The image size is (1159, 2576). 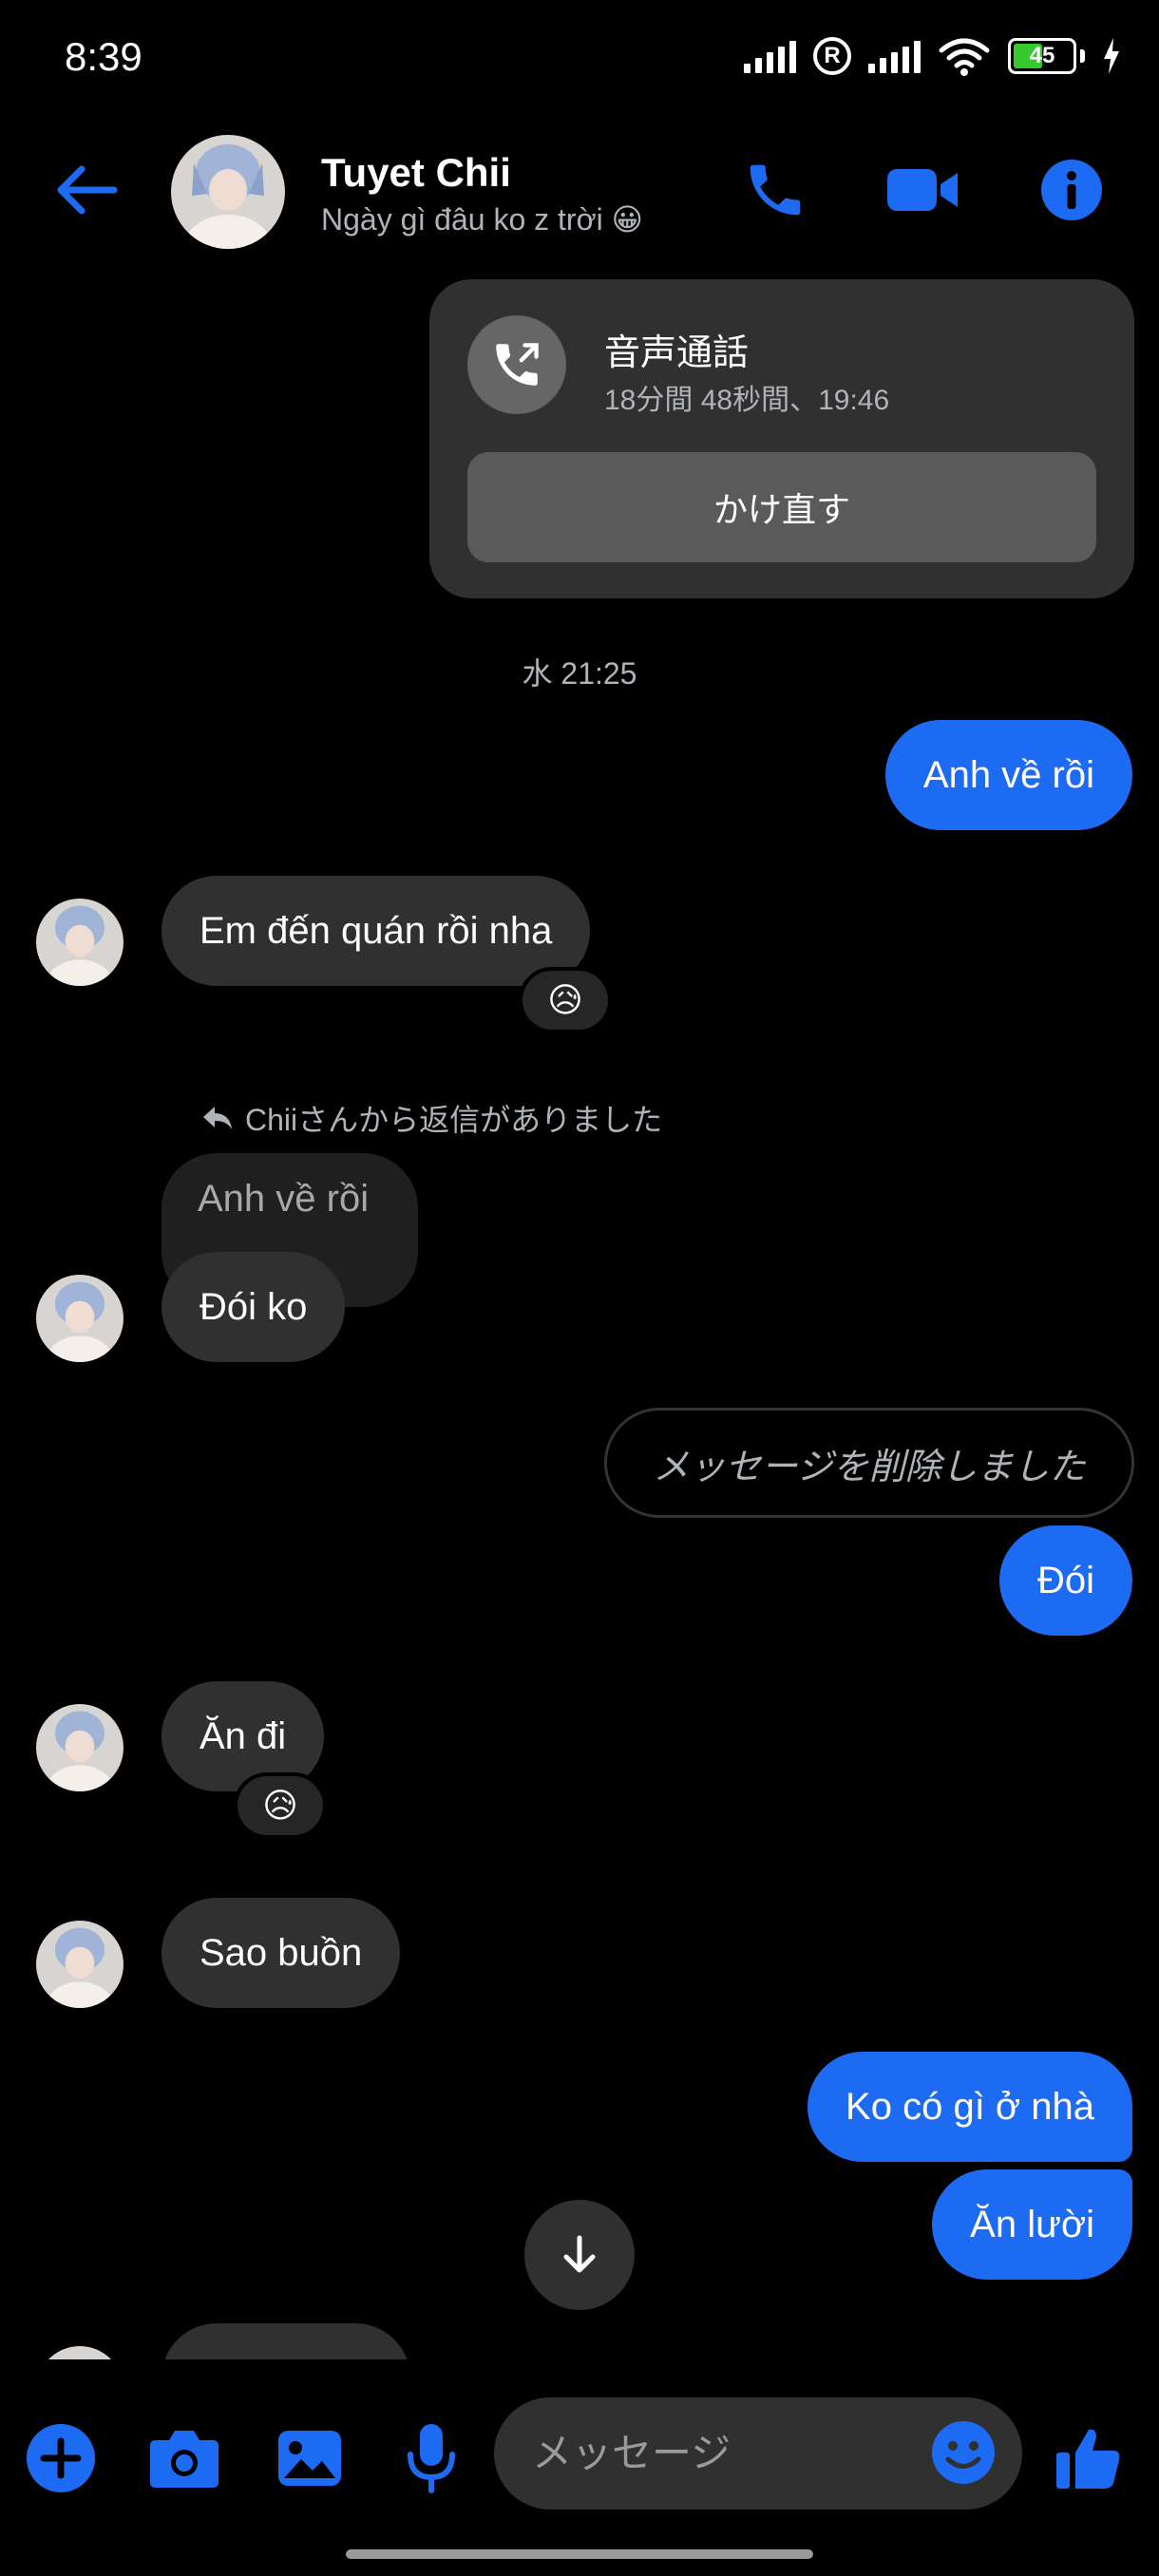 What do you see at coordinates (579, 2554) in the screenshot?
I see `home-indicator` at bounding box center [579, 2554].